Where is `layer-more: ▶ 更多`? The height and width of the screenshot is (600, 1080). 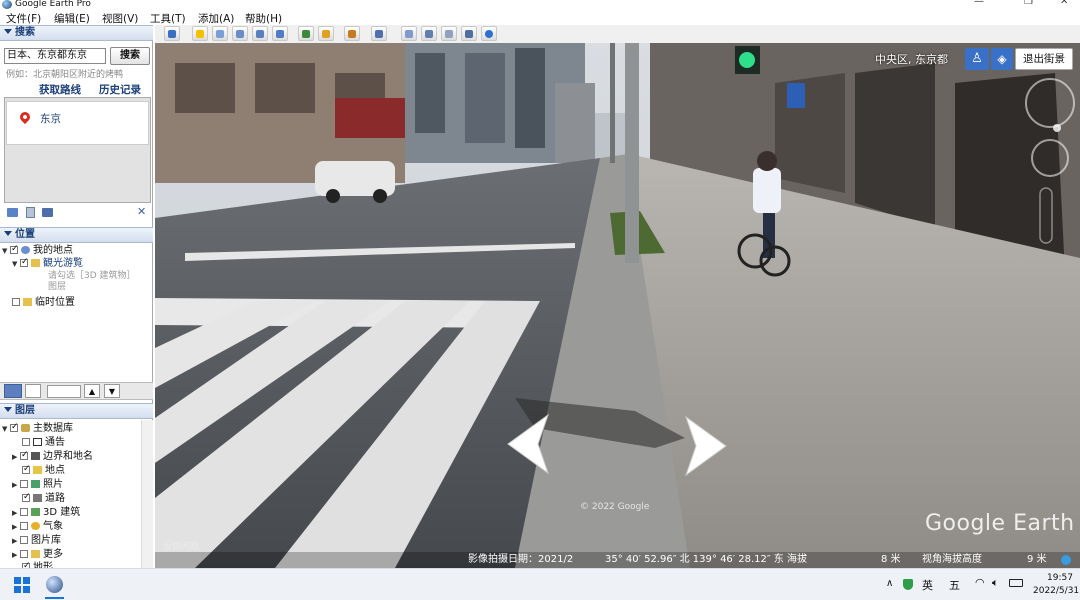 layer-more: ▶ 更多 is located at coordinates (37, 554).